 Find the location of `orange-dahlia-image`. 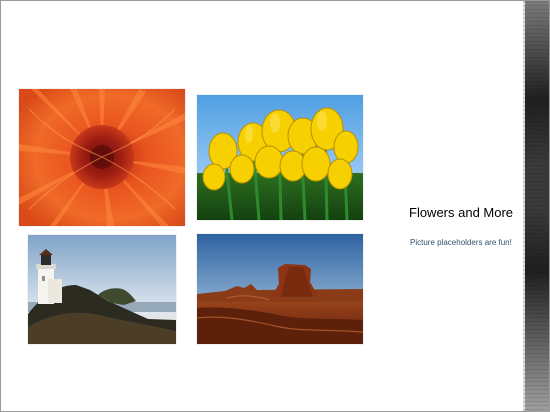

orange-dahlia-image is located at coordinates (102, 157).